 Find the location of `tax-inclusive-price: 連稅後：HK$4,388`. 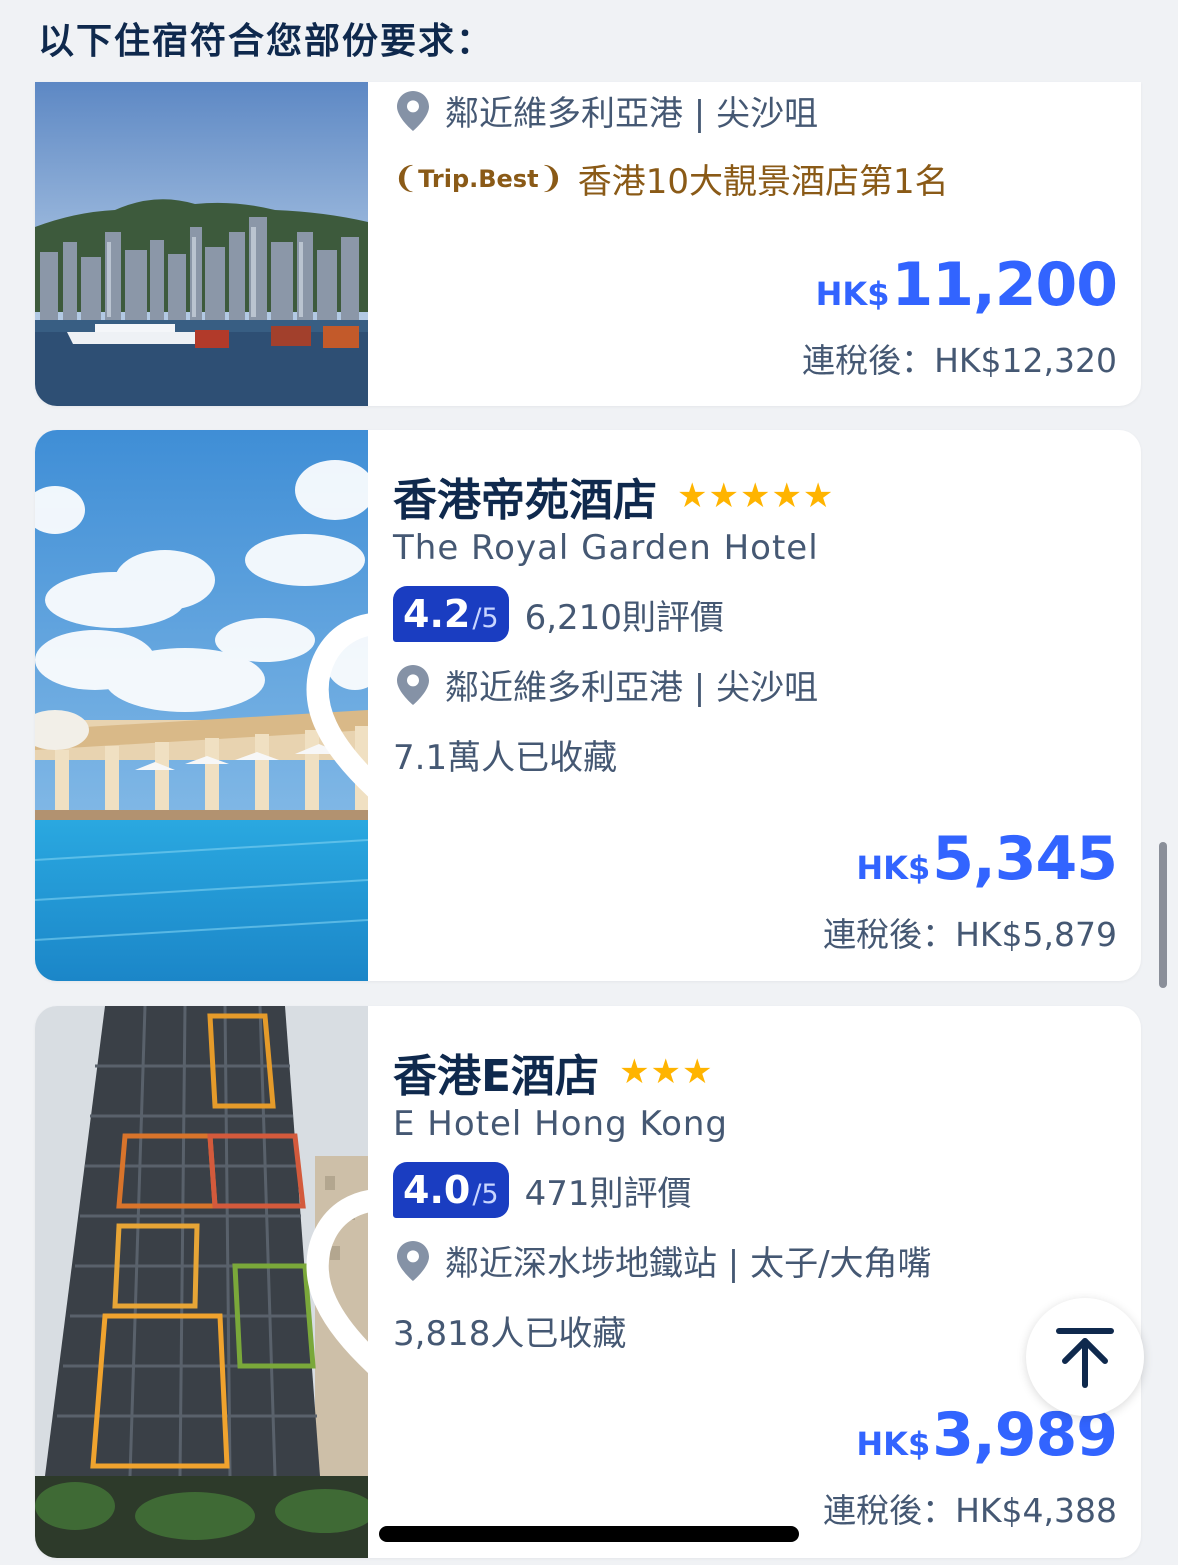

tax-inclusive-price: 連稅後：HK$4,388 is located at coordinates (970, 1510).